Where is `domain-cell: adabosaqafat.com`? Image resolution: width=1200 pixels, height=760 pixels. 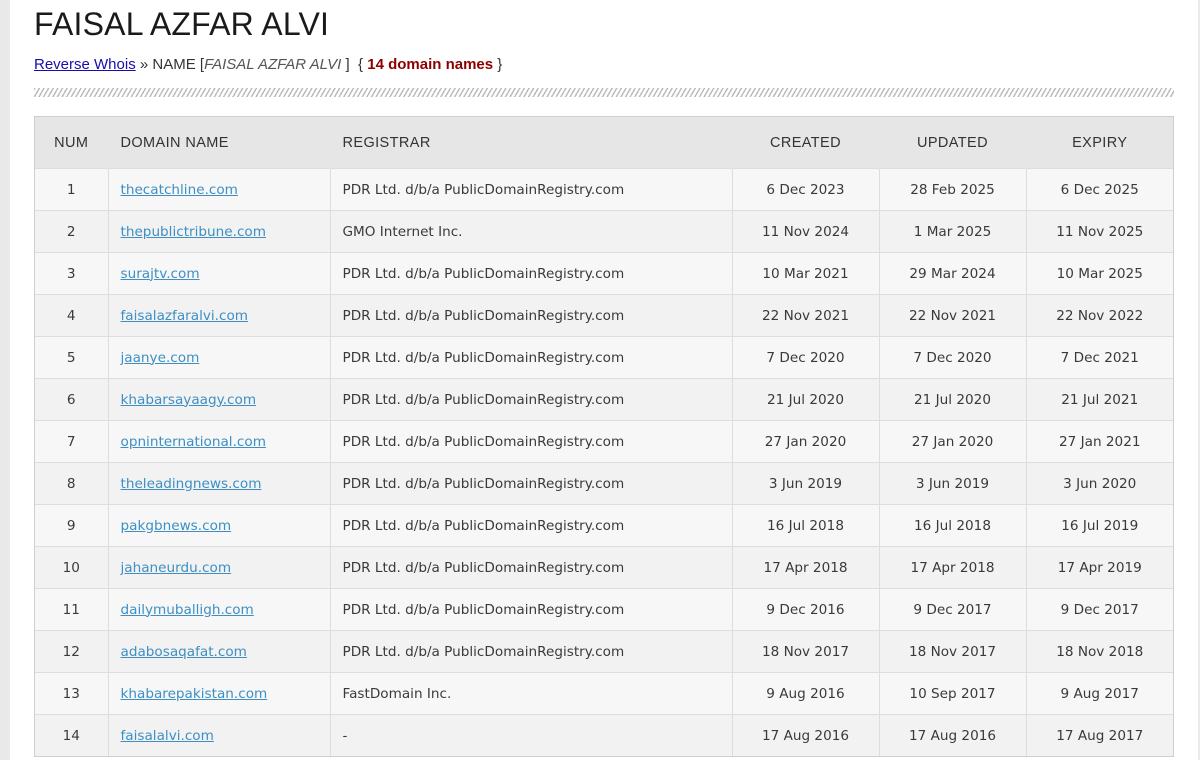 domain-cell: adabosaqafat.com is located at coordinates (219, 651).